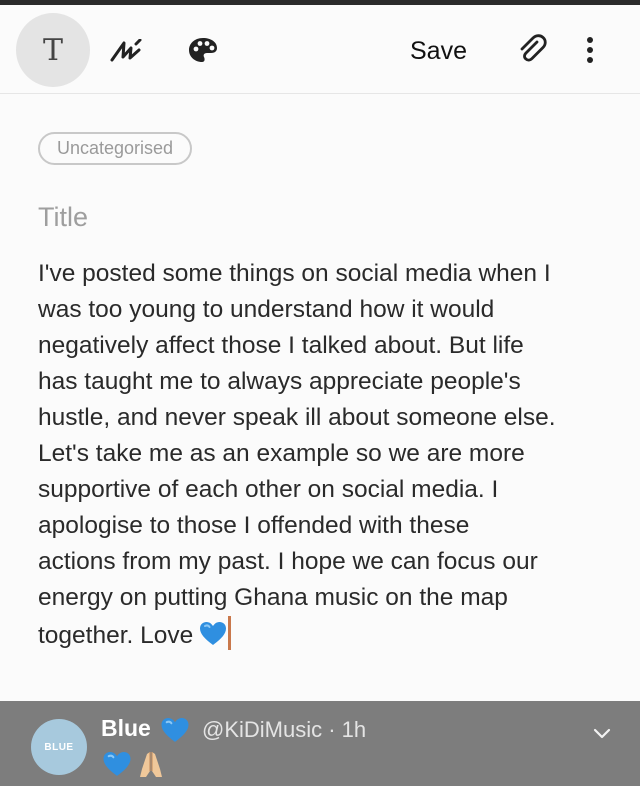  I want to click on tweet-display-name: Blue, so click(126, 728).